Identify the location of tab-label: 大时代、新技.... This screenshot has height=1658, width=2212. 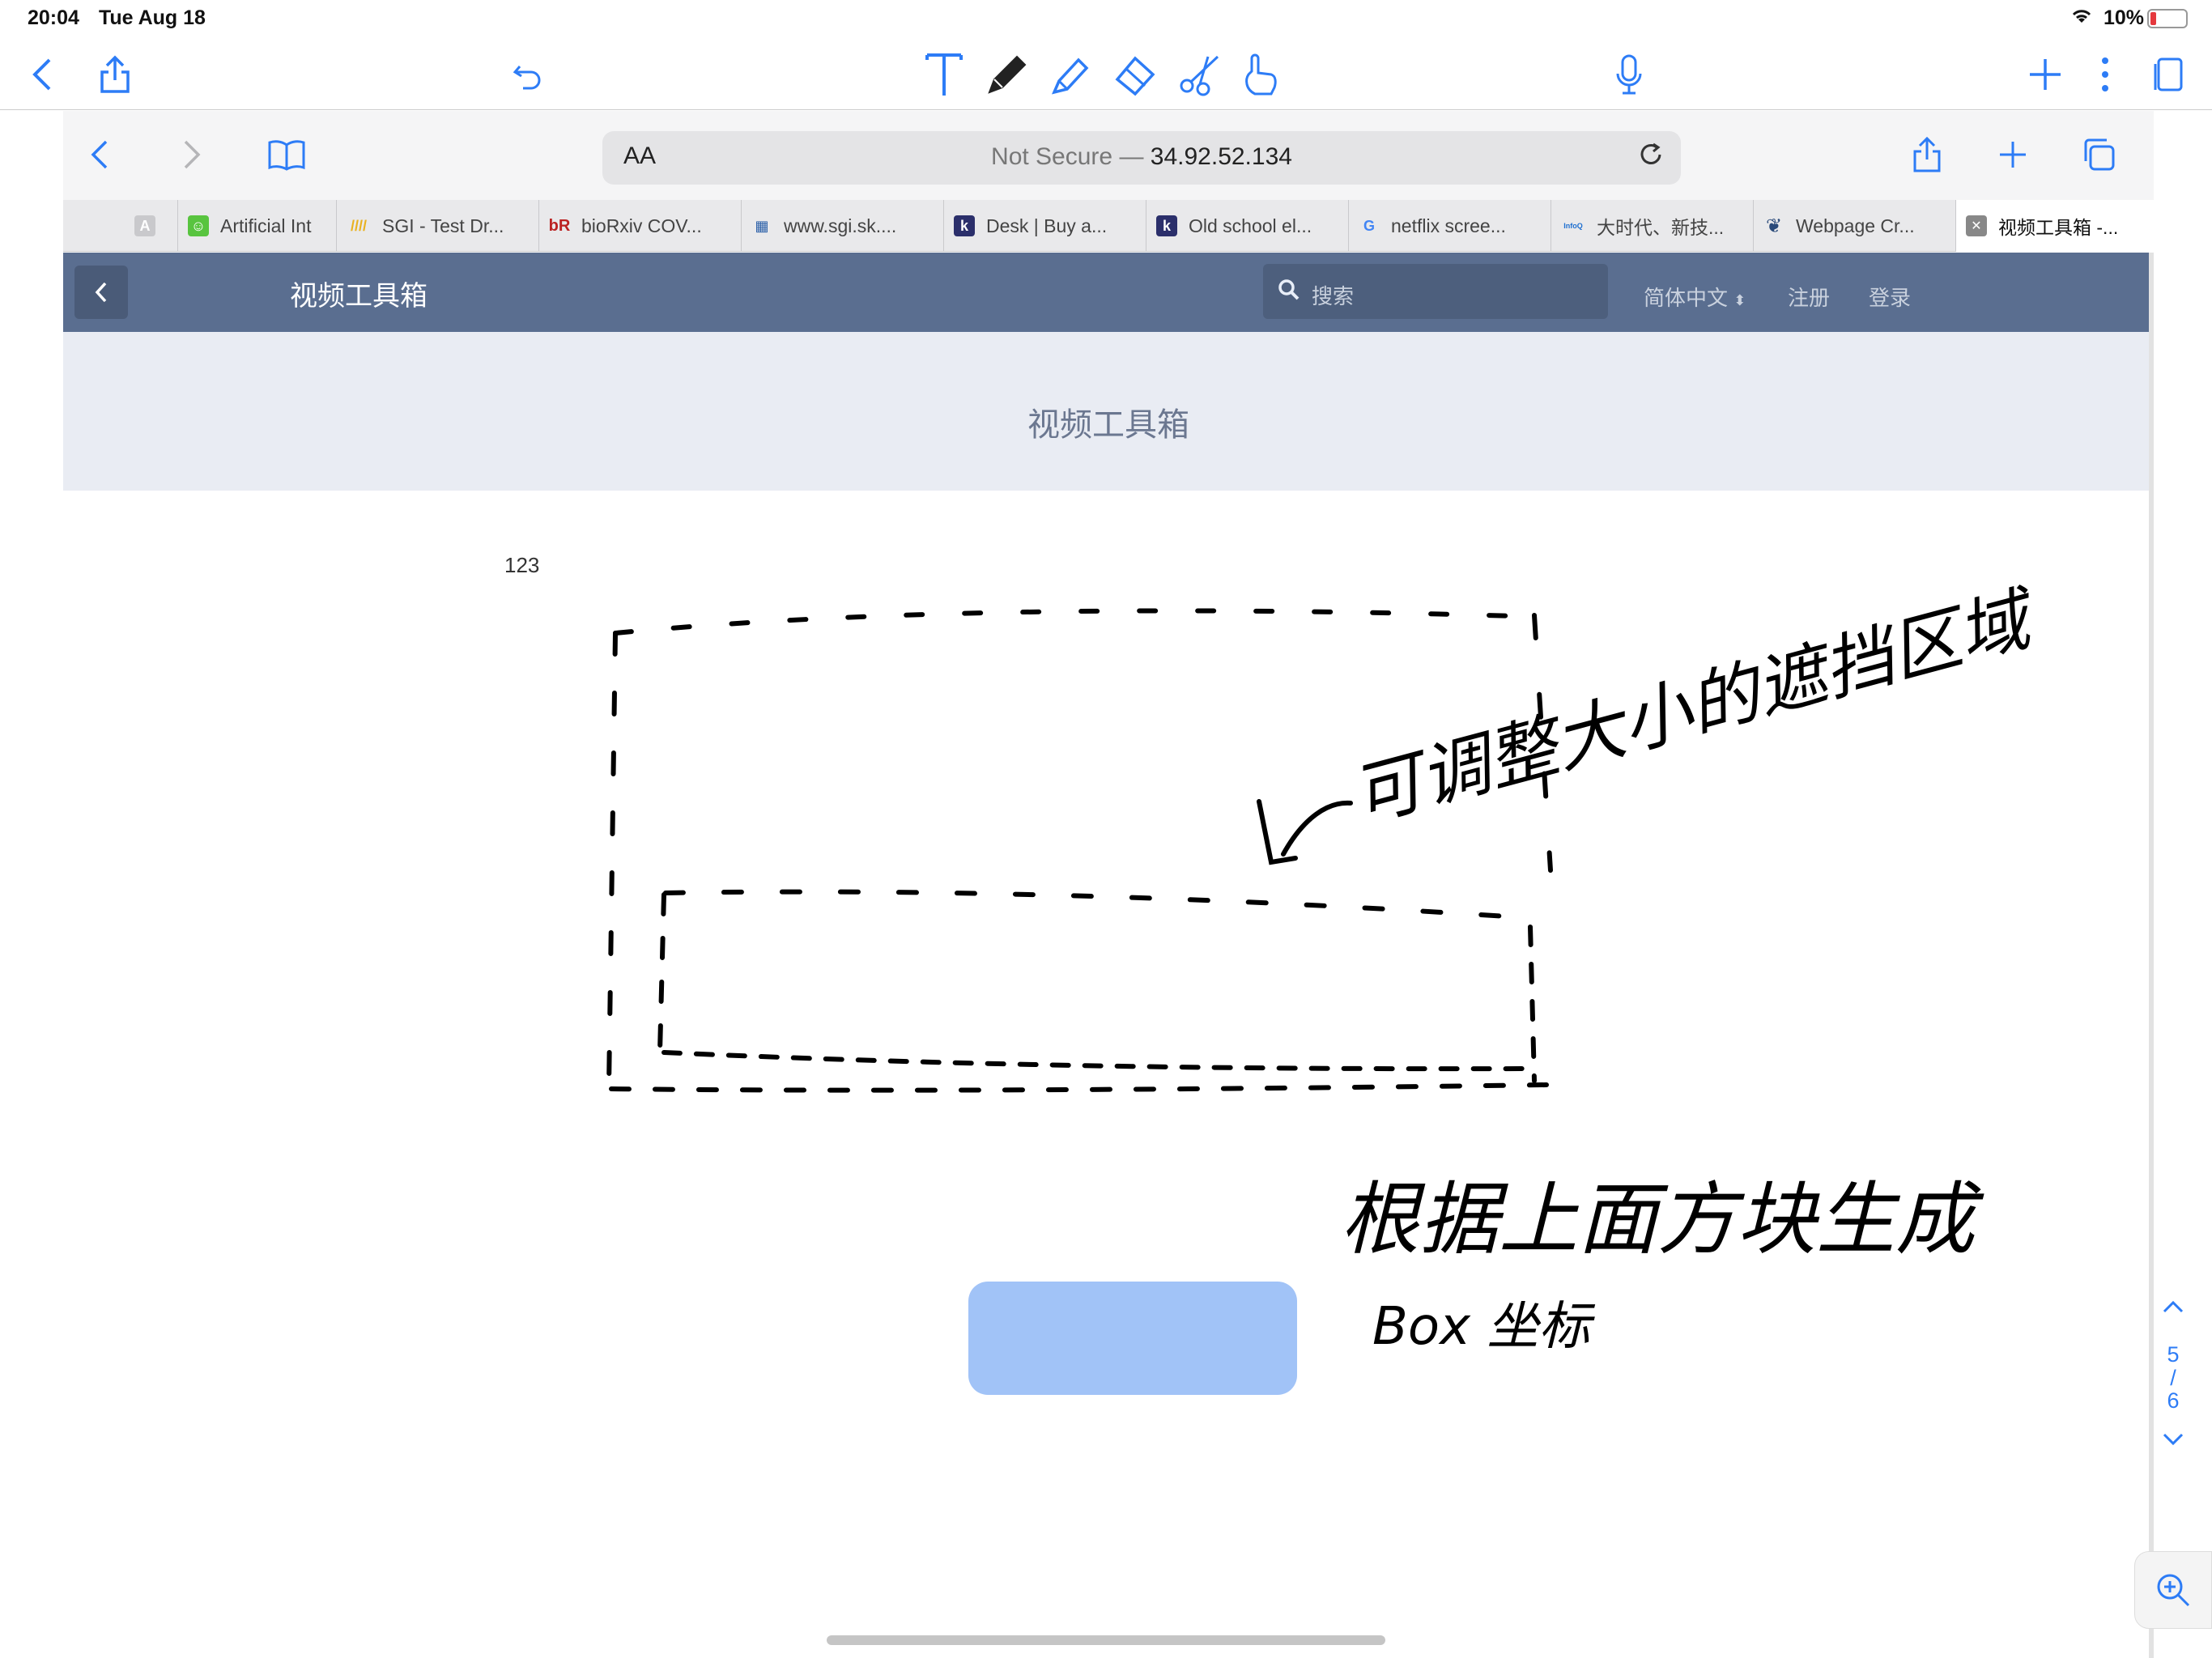
(1661, 227).